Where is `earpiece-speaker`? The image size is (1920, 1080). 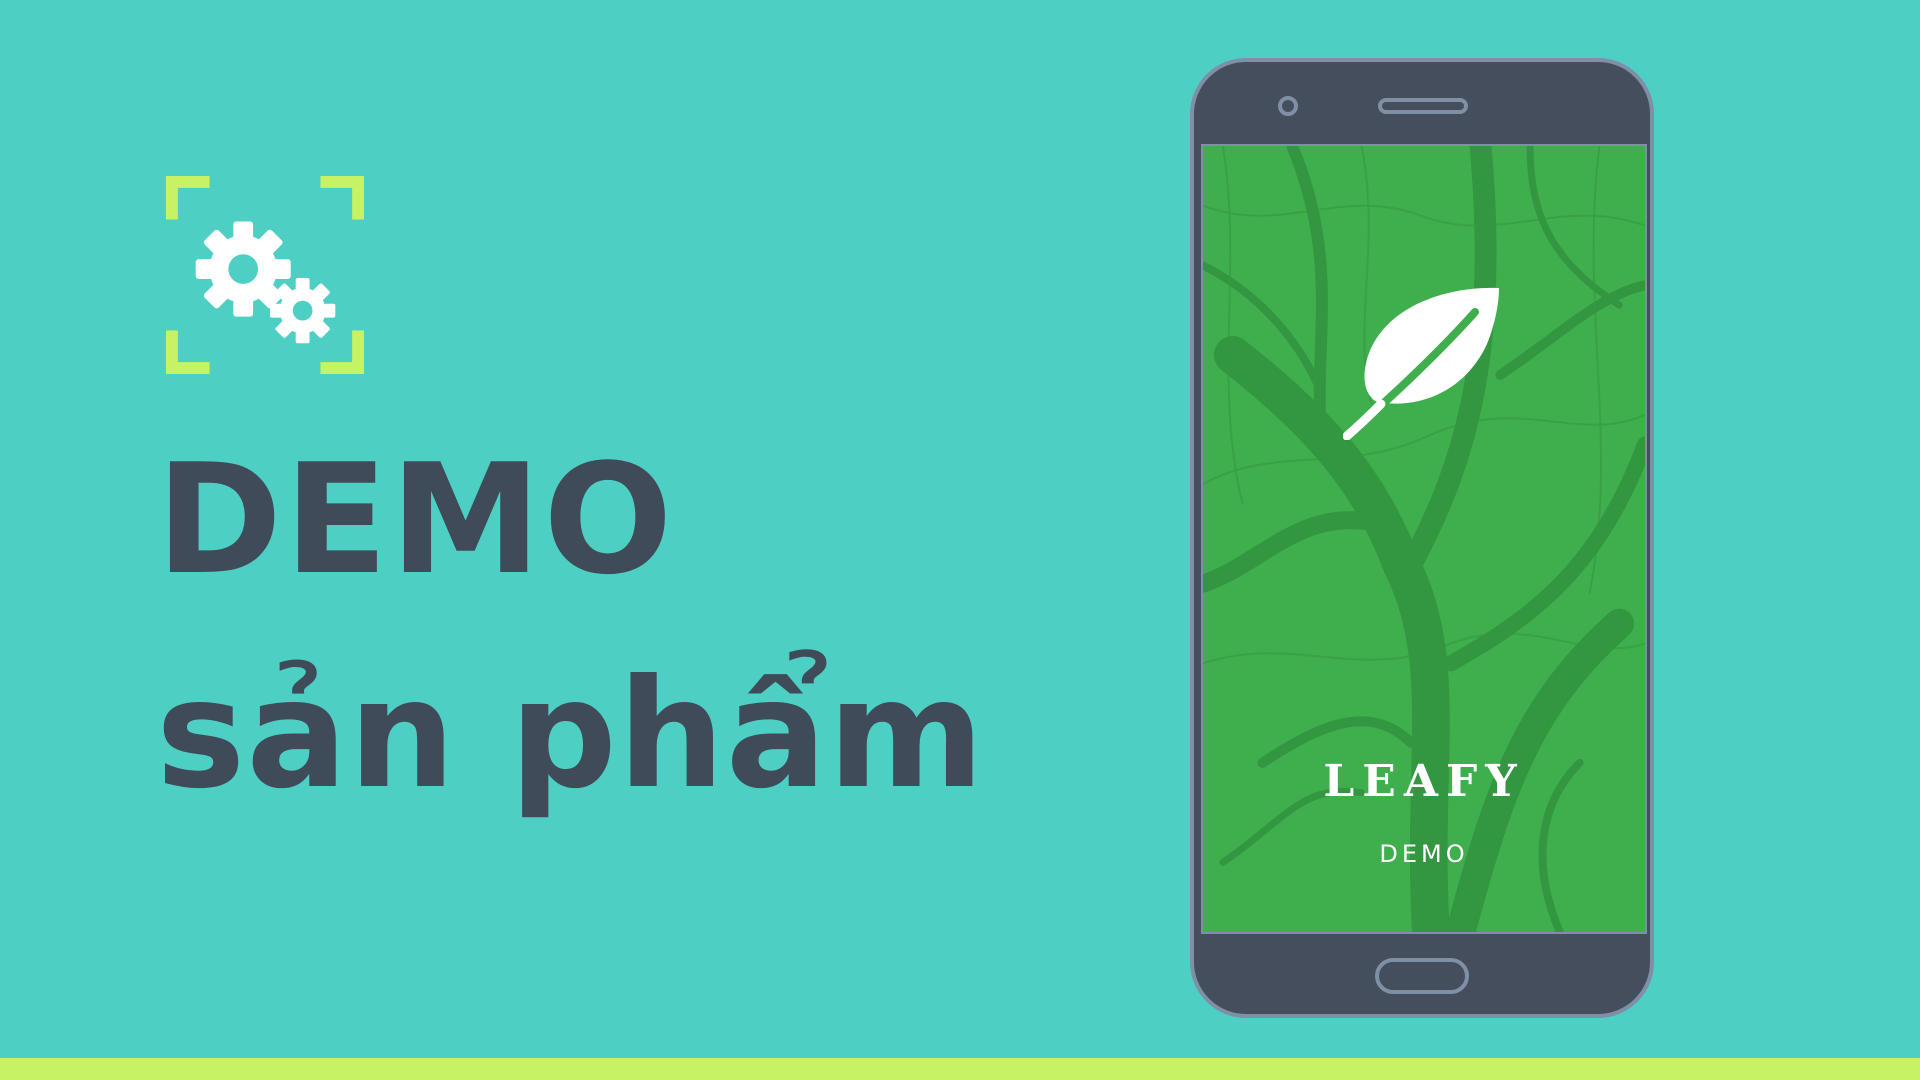 earpiece-speaker is located at coordinates (1423, 106).